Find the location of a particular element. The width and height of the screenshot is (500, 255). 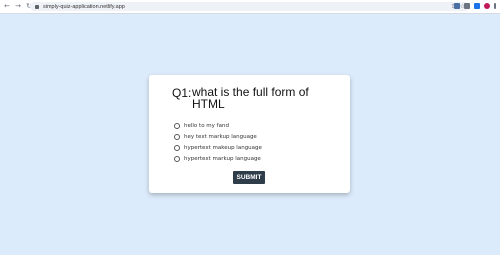

option-label: hey text markup language is located at coordinates (220, 137).